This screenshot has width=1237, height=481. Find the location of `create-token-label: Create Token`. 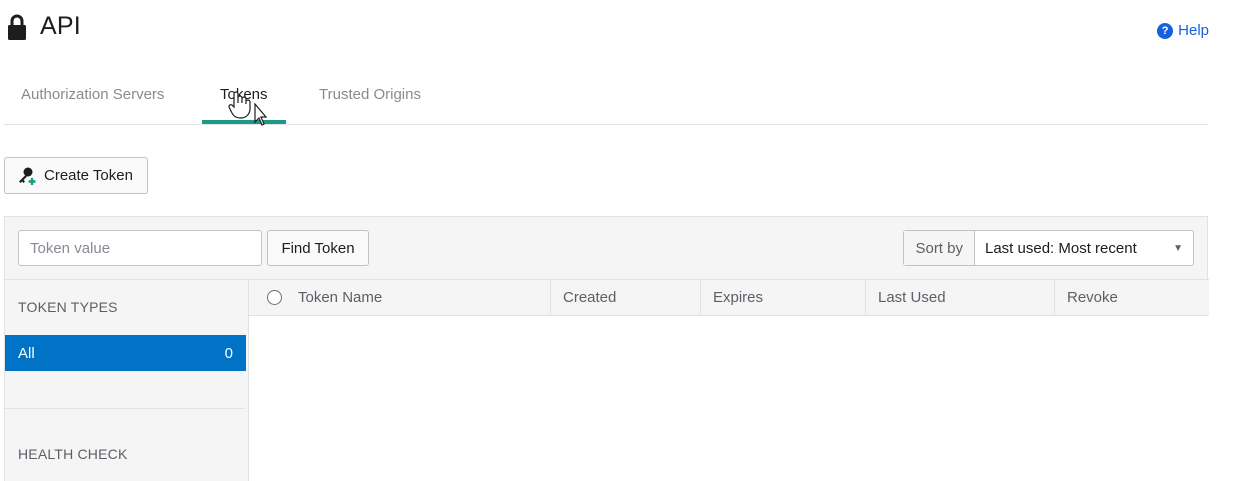

create-token-label: Create Token is located at coordinates (88, 175).